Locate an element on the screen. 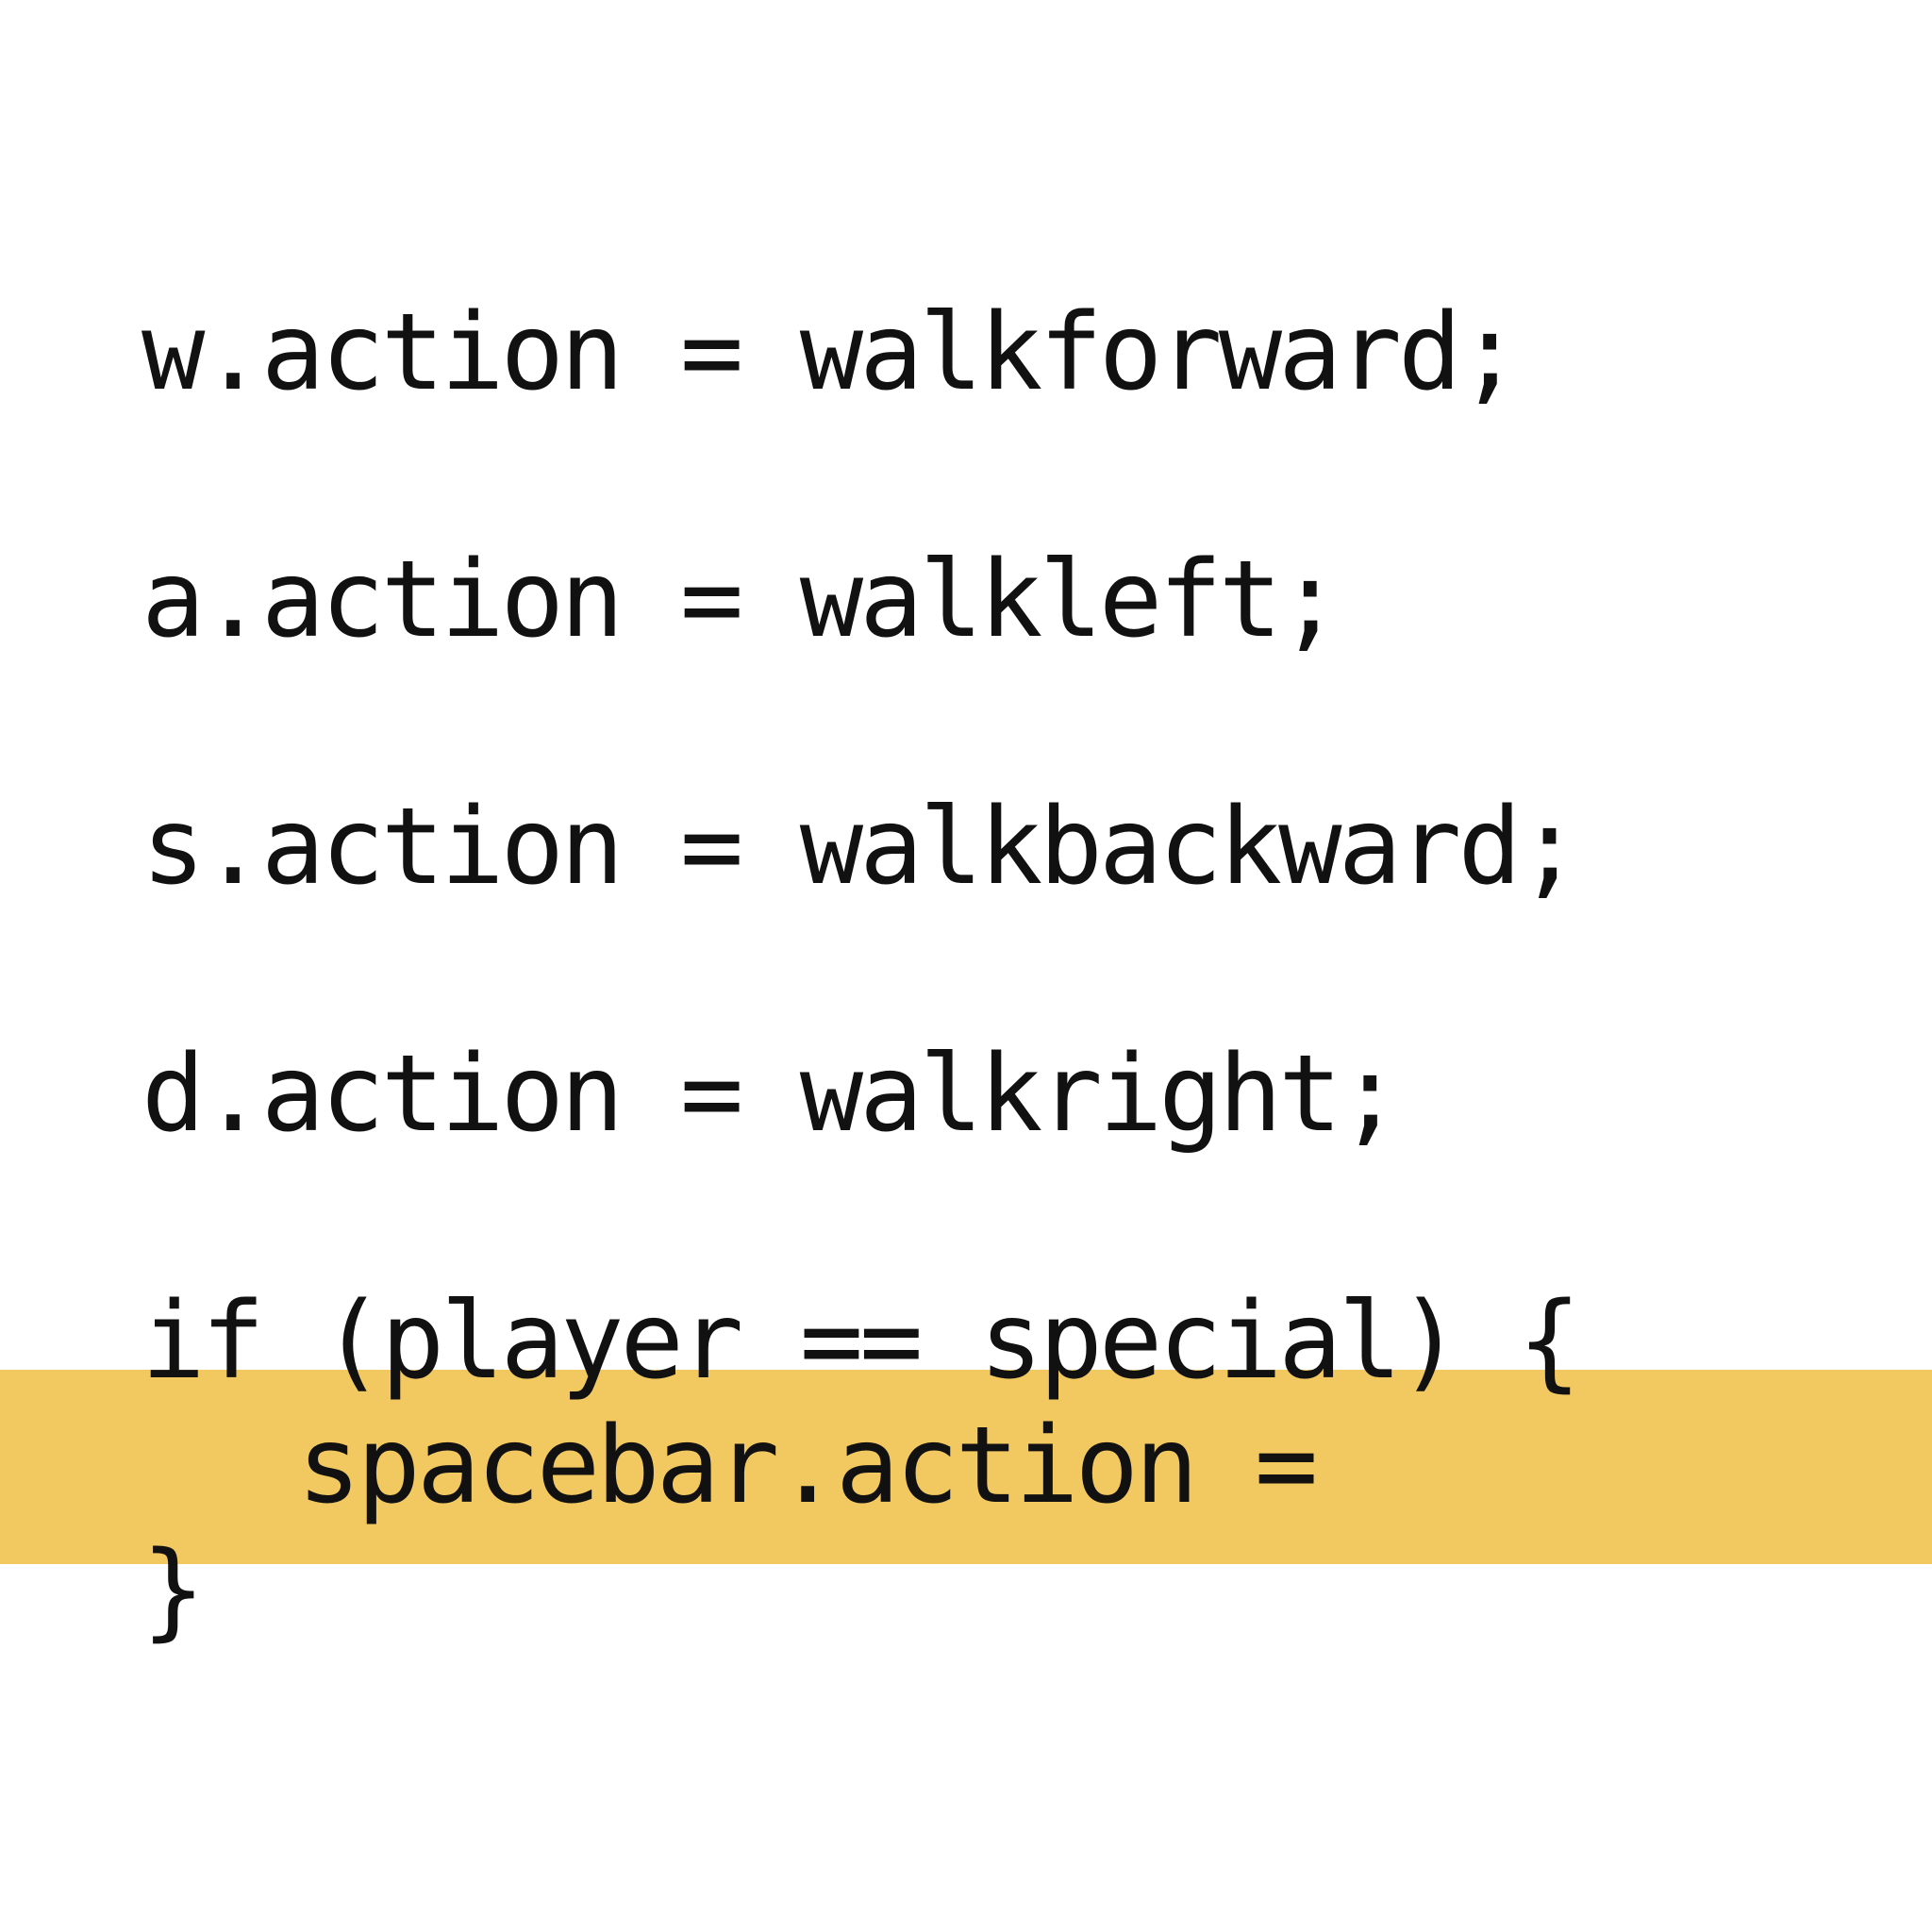  code-line-if-statement: if (player == special) { is located at coordinates (861, 1341).